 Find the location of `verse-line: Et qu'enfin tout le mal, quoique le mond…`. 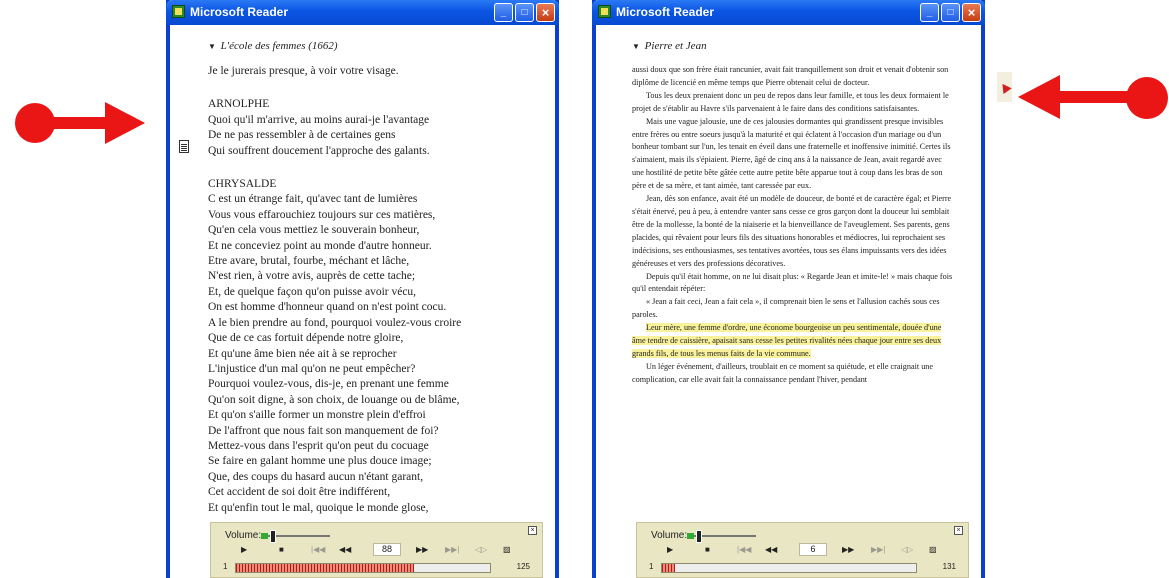

verse-line: Et qu'enfin tout le mal, quoique le mond… is located at coordinates (318, 507).